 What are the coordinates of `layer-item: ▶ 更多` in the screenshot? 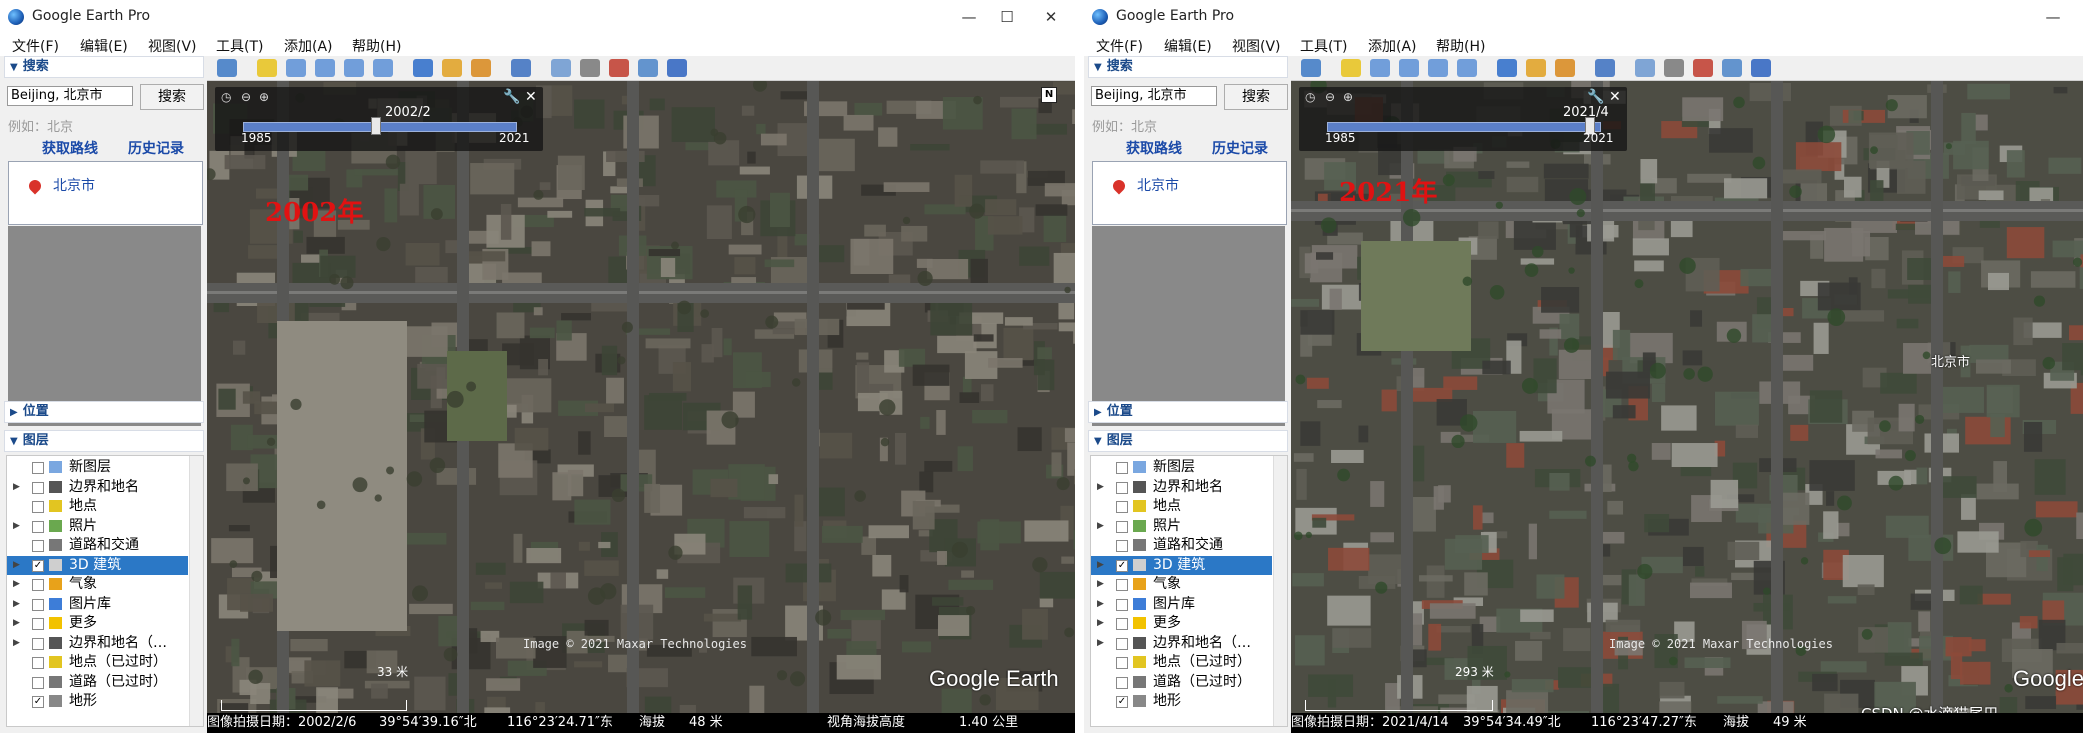 It's located at (1181, 623).